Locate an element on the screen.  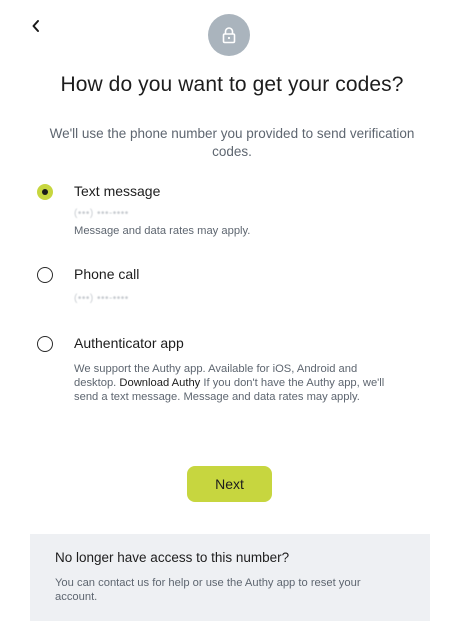
next-button: Next is located at coordinates (229, 484).